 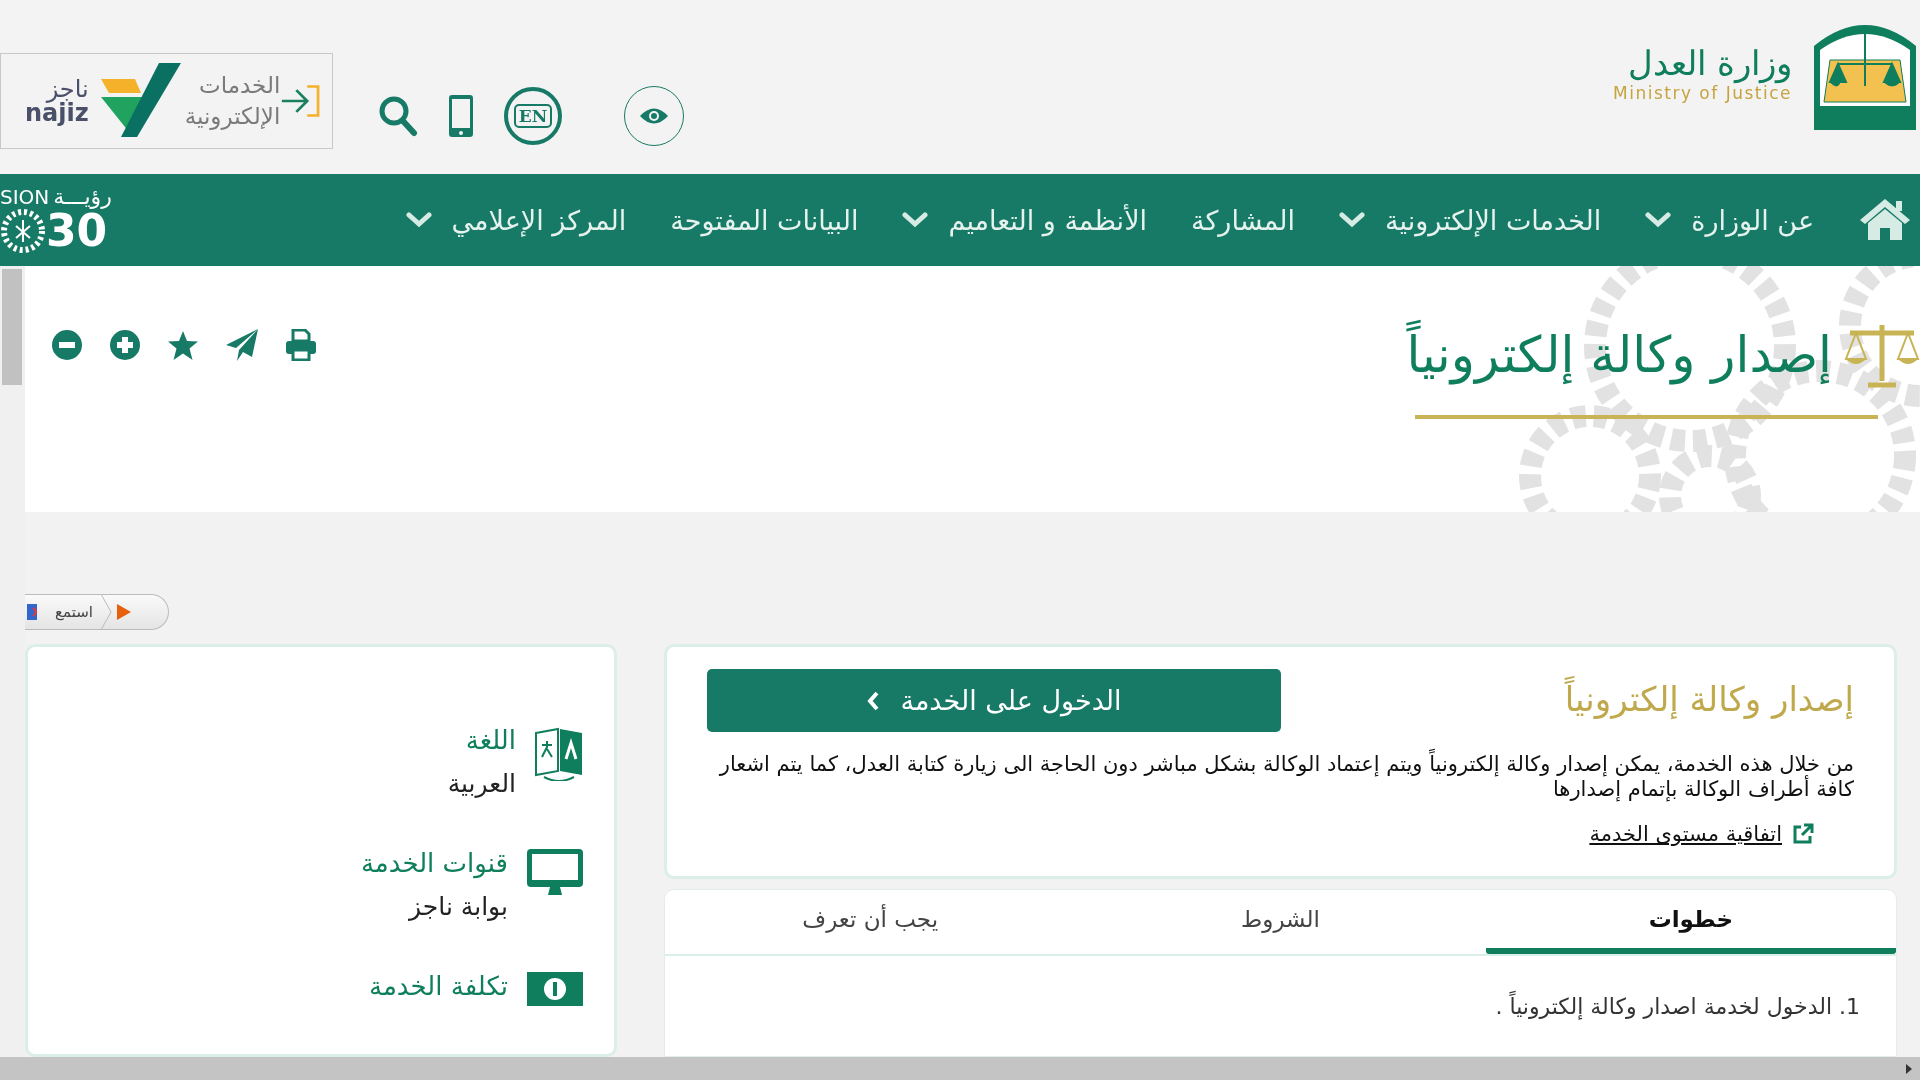 I want to click on zoom-out-icon, so click(x=67, y=345).